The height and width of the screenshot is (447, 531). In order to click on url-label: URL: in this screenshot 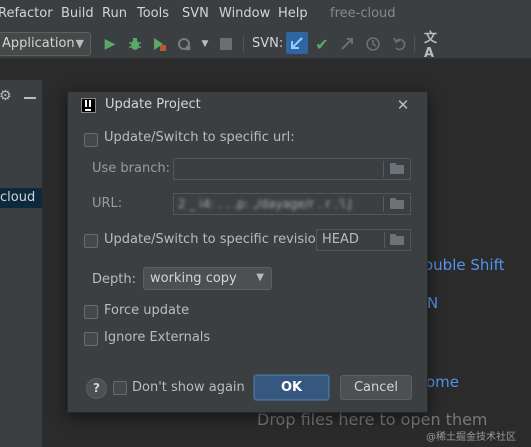, I will do `click(107, 203)`.